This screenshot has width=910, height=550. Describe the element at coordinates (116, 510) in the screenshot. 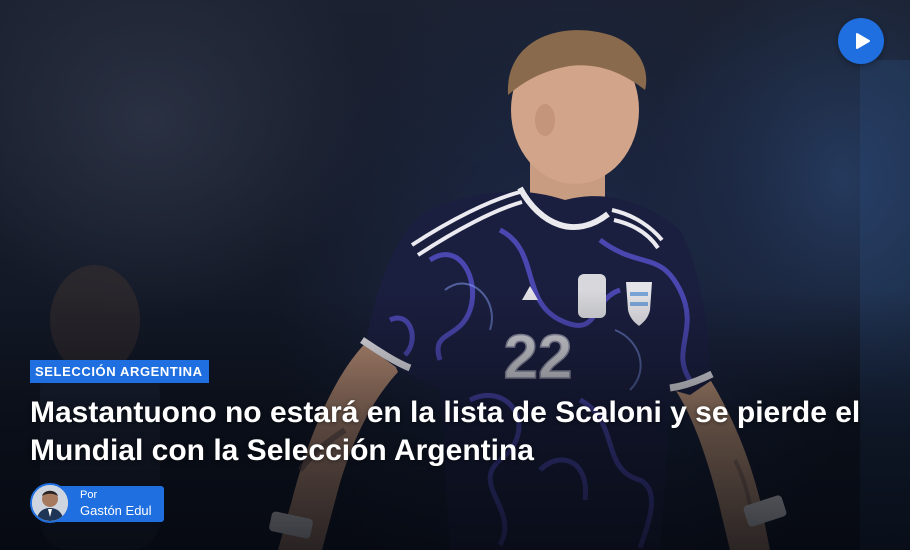

I see `author-name: Gastón Edul` at that location.